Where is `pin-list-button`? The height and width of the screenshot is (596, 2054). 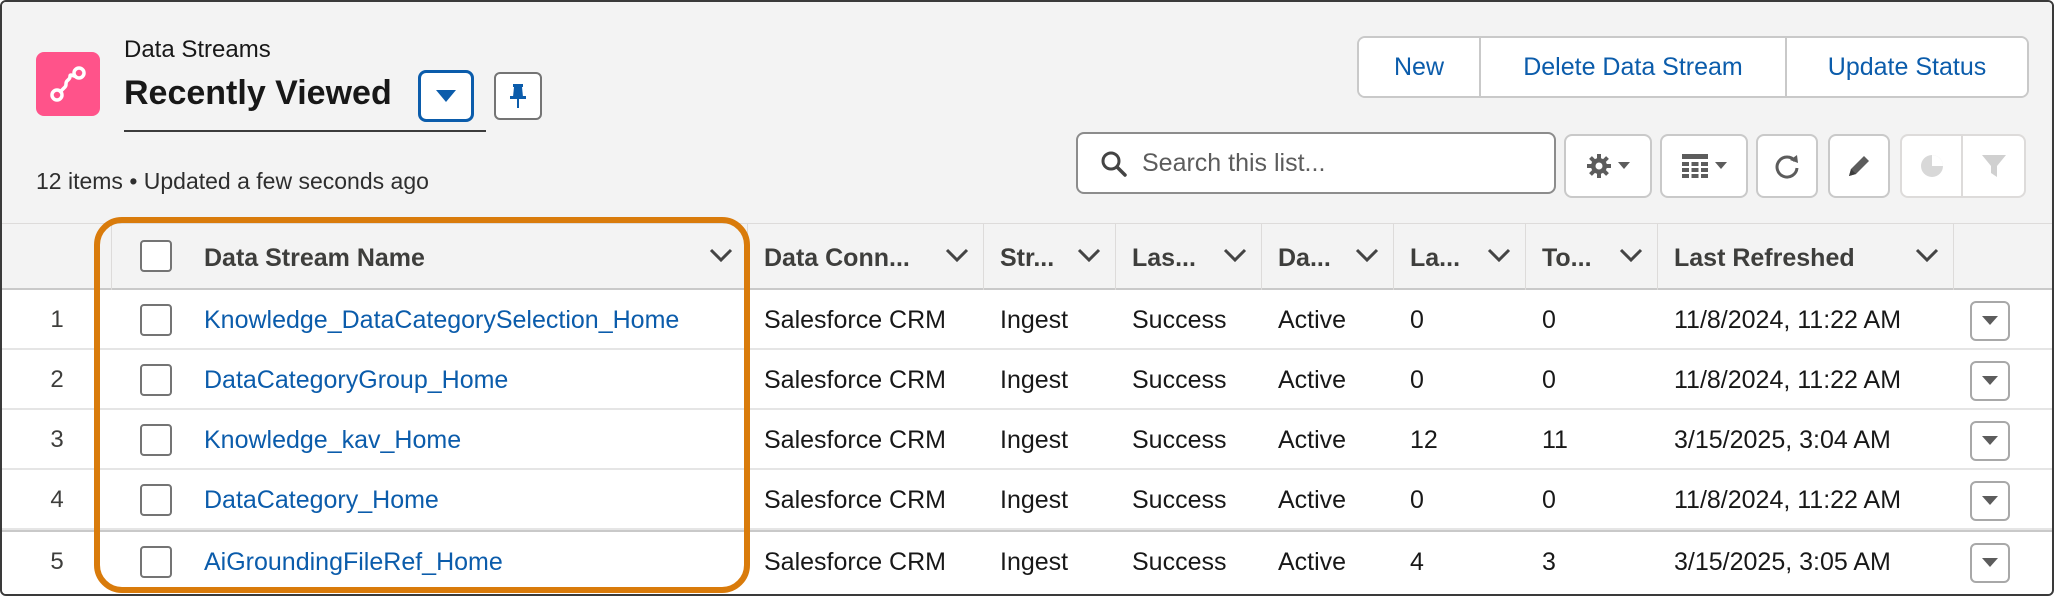
pin-list-button is located at coordinates (518, 96).